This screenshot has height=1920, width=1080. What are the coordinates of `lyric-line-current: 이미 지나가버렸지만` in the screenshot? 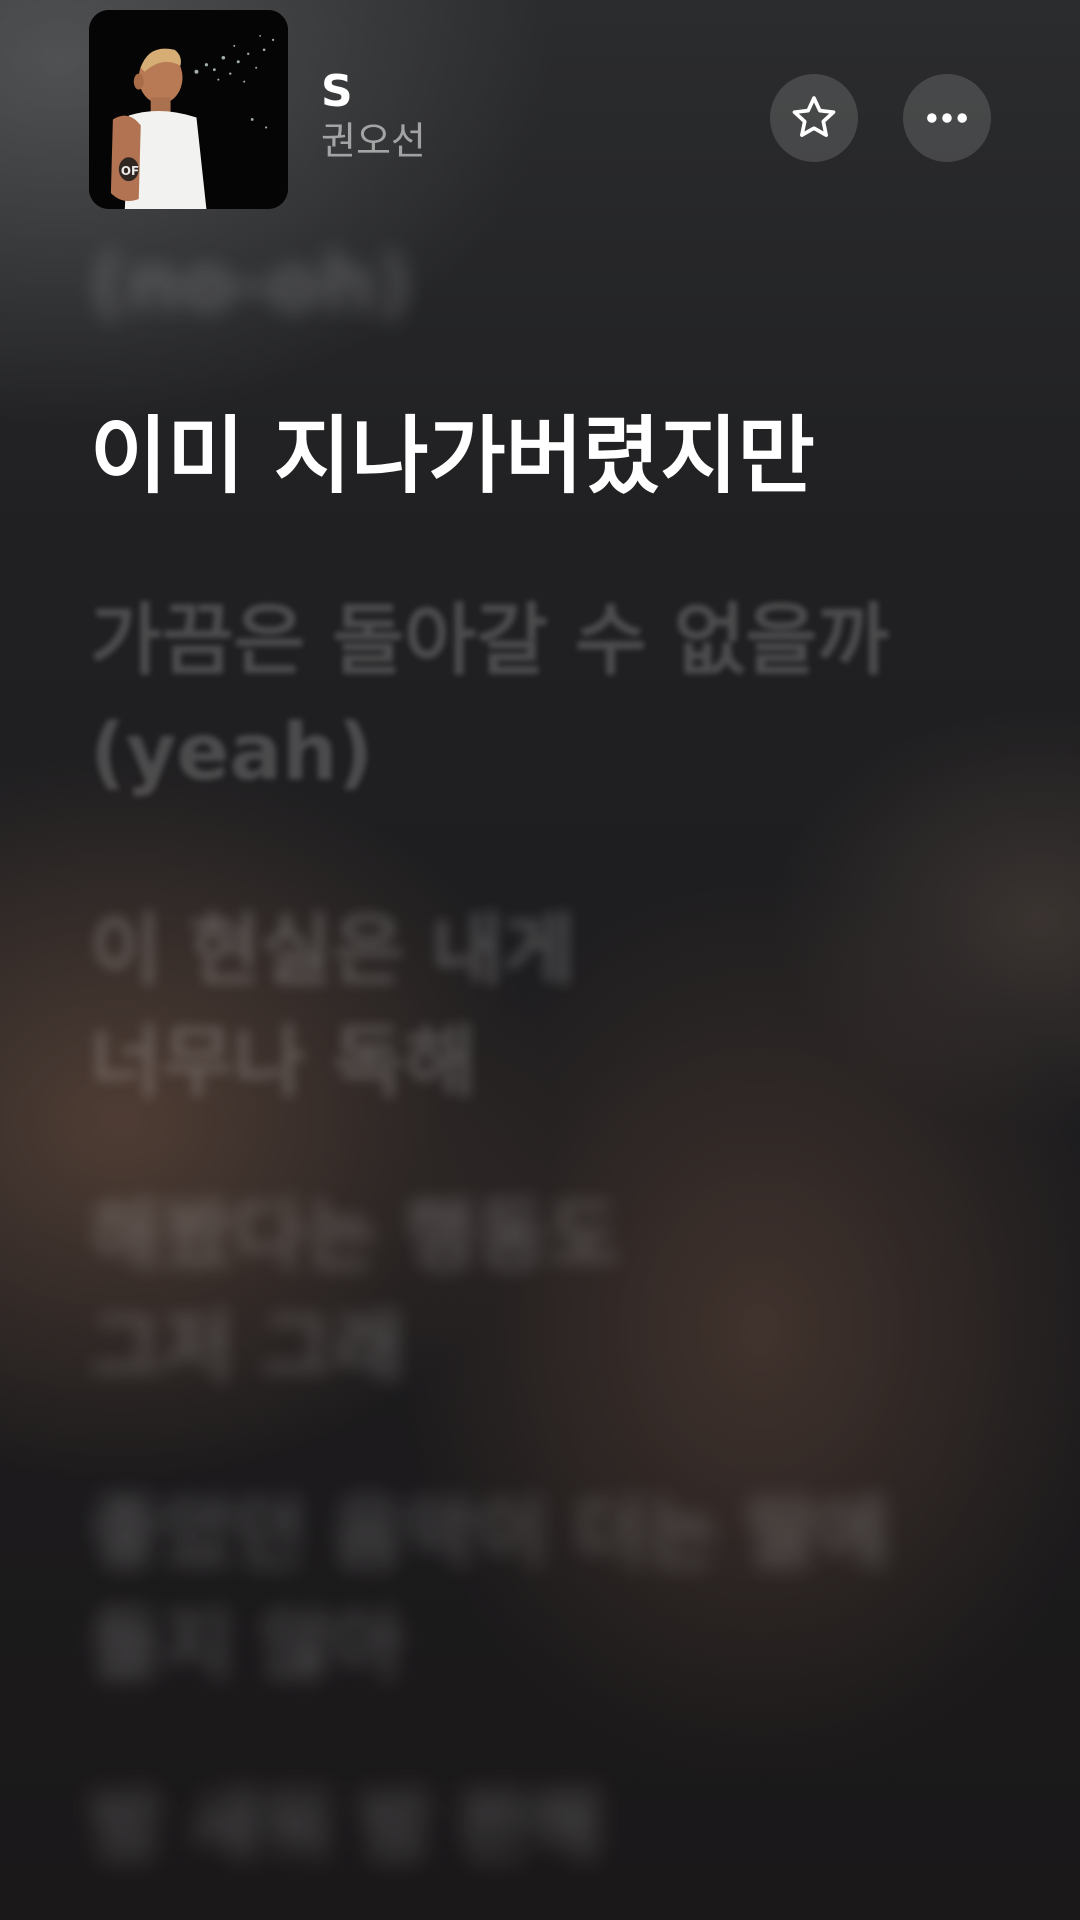 It's located at (540, 456).